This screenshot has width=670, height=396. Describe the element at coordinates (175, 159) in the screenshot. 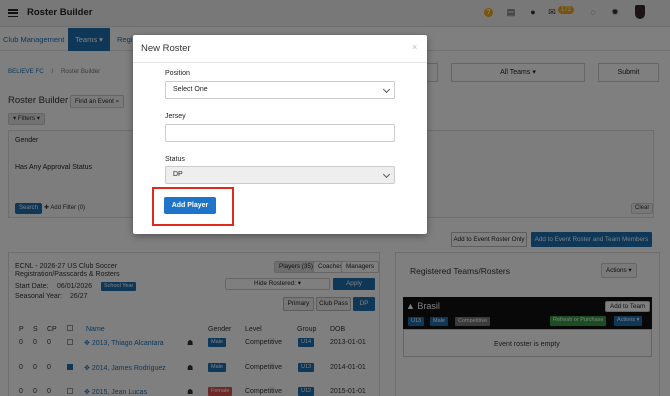

I see `status-label: Status` at that location.